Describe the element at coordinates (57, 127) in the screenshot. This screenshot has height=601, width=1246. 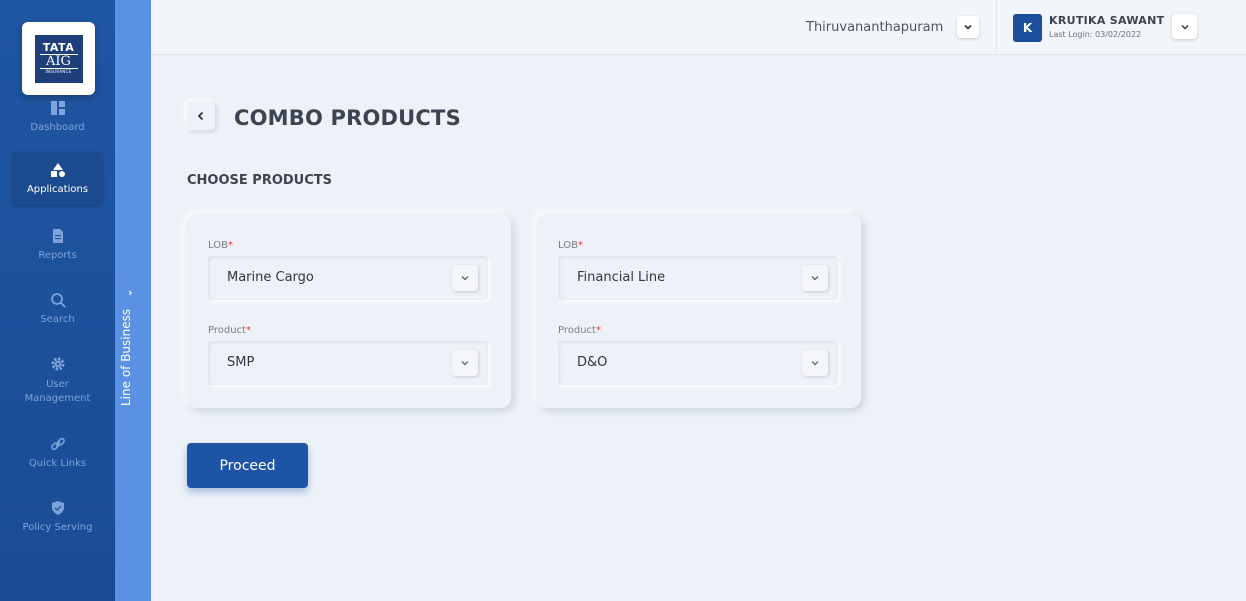
I see `sidebar-item-label: Dashboard` at that location.